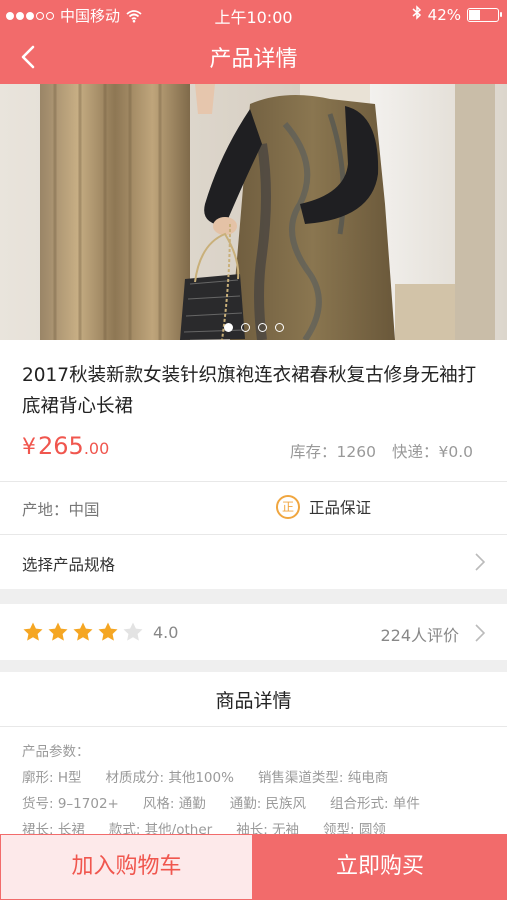  I want to click on params-line: 货号: 9–1702+ 风格: 通勤 通勤: 民族风 组合形式: 单件, so click(258, 805).